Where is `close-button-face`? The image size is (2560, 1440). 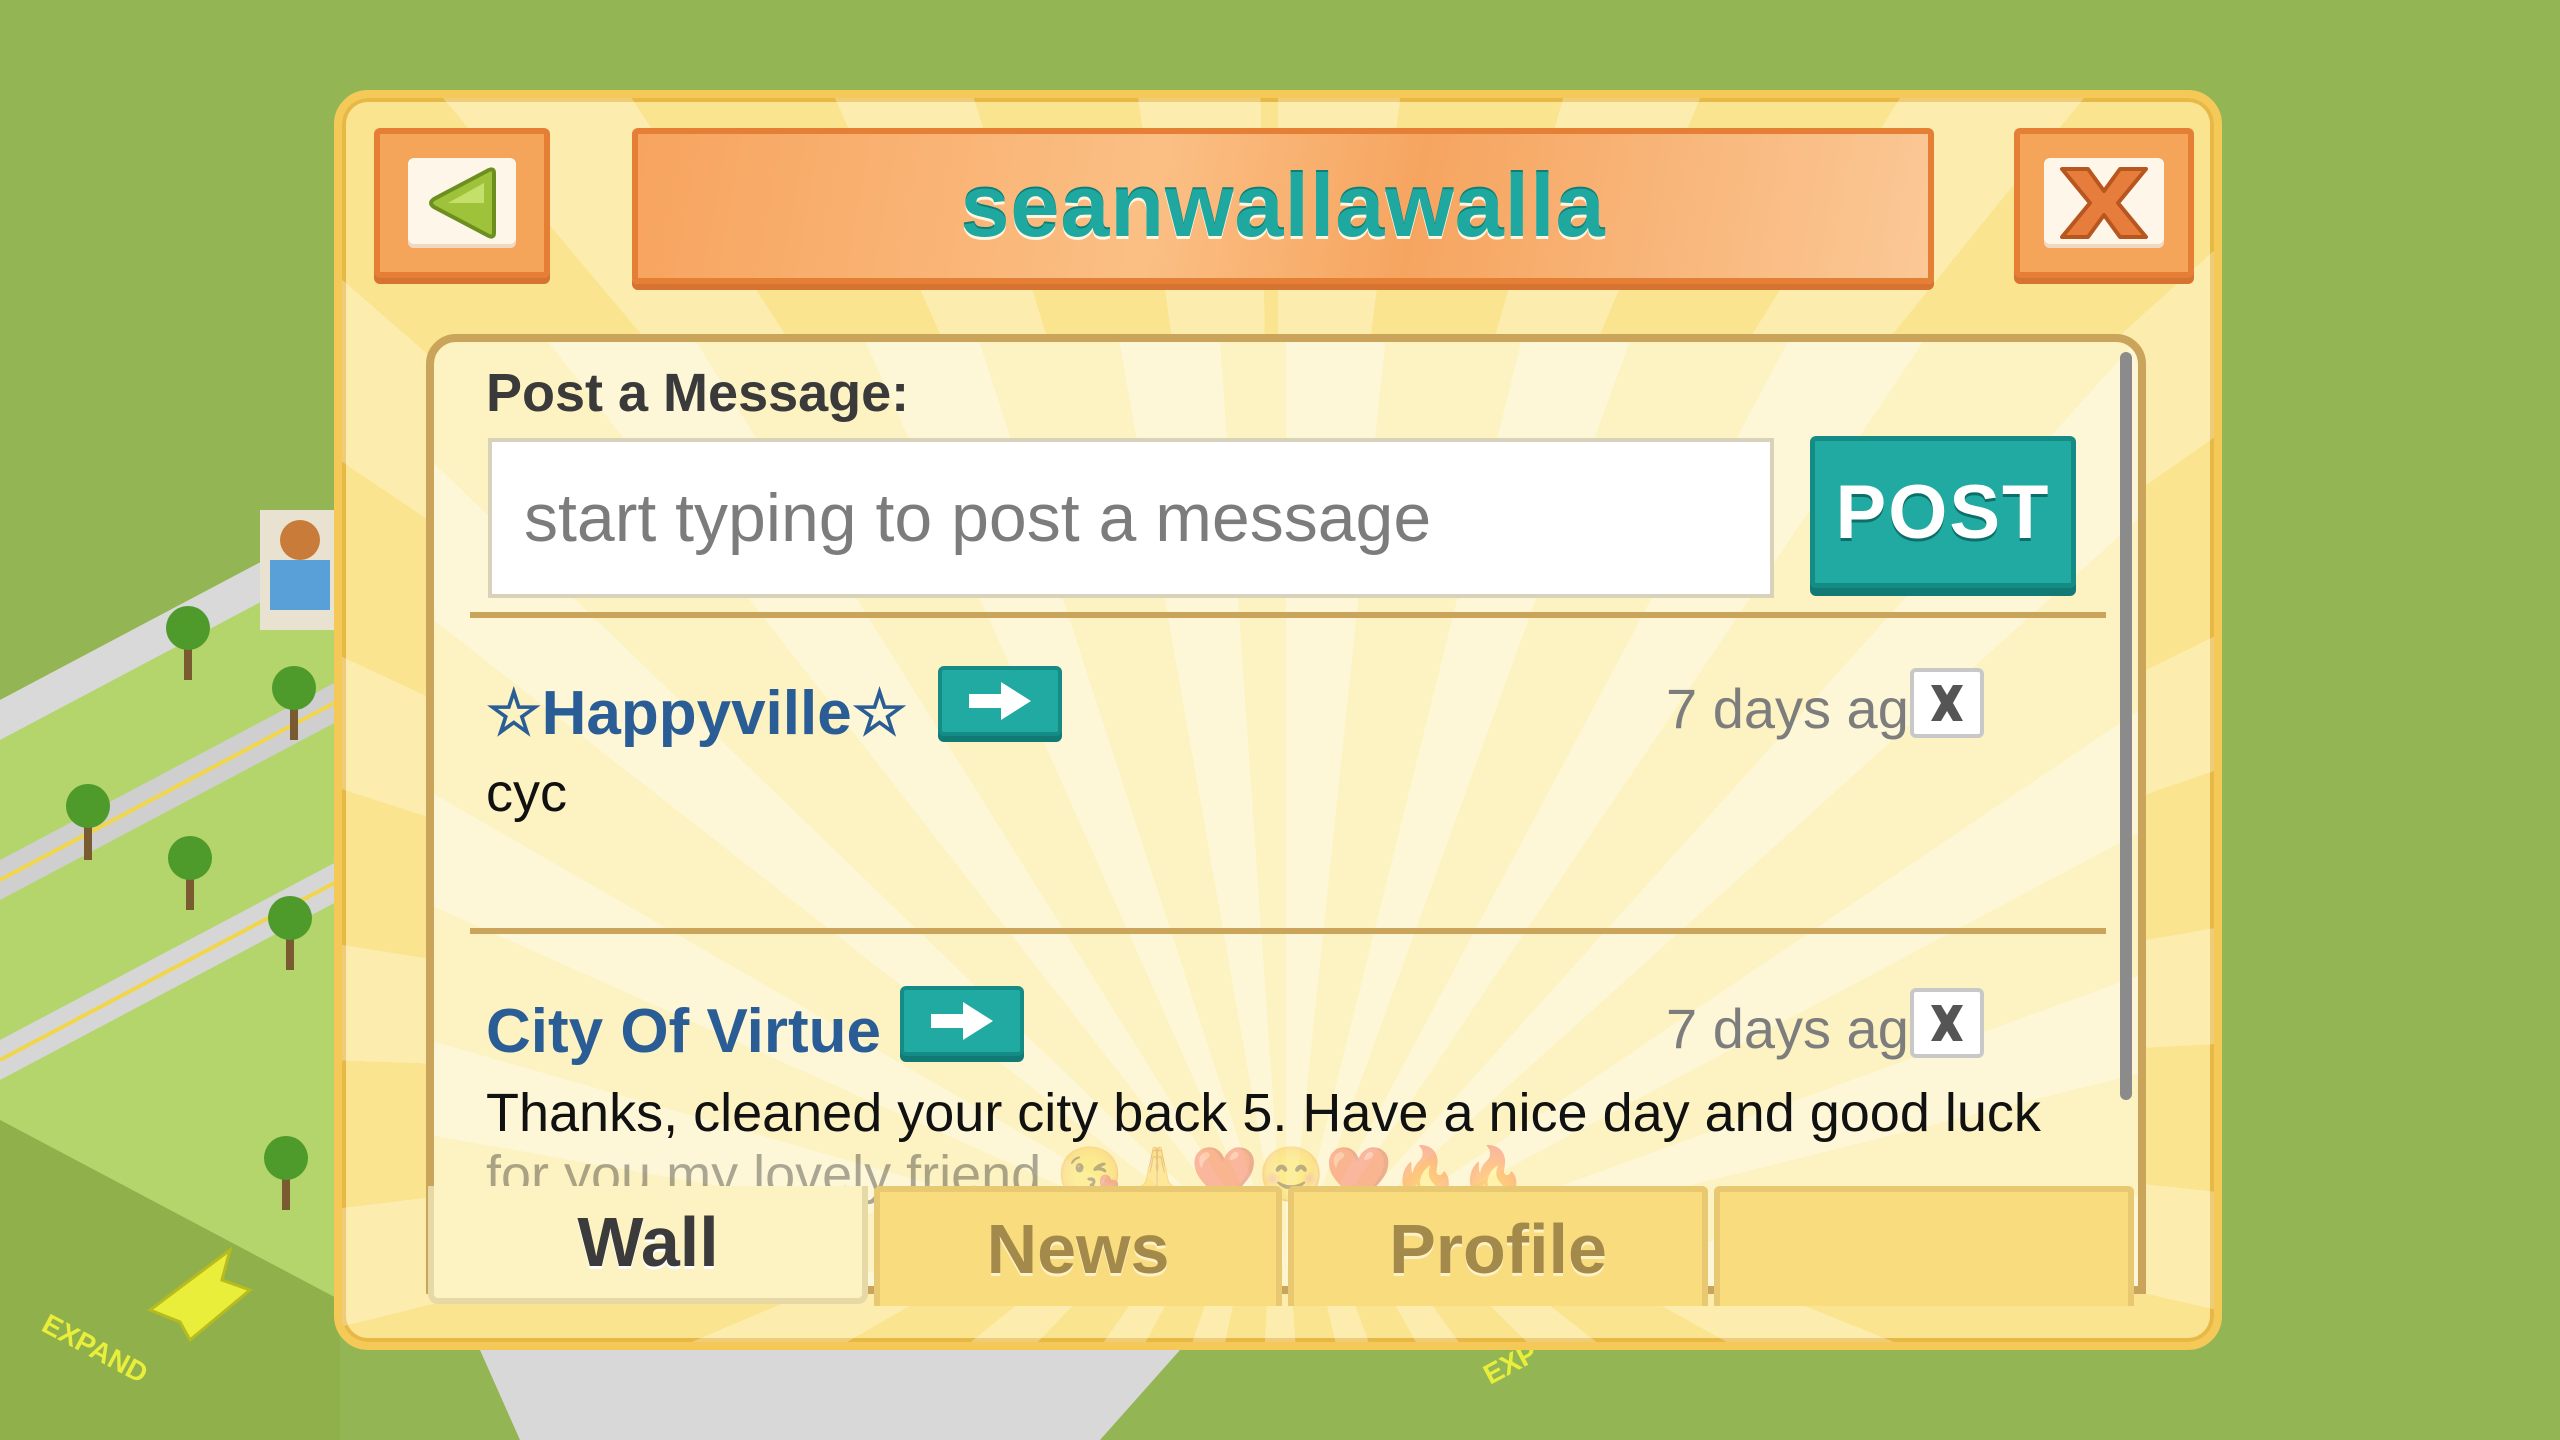 close-button-face is located at coordinates (2104, 203).